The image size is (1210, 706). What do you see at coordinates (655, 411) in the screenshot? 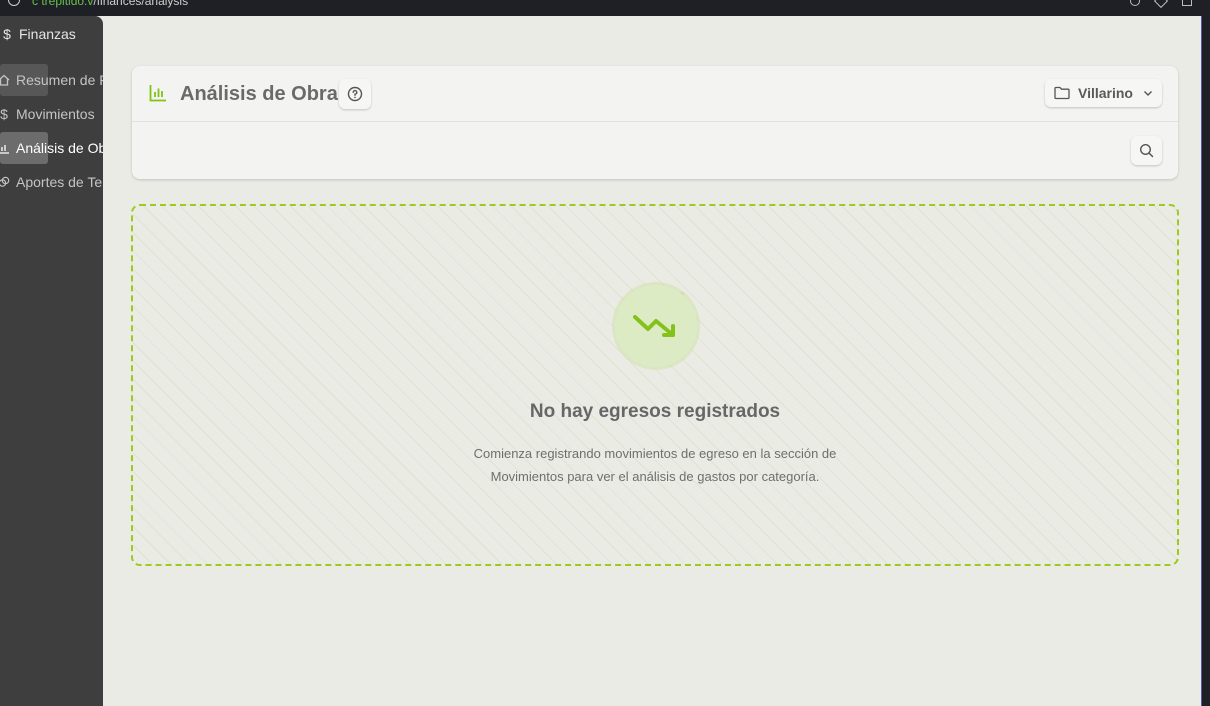
I see `empty-state-title: No hay egresos registrados` at bounding box center [655, 411].